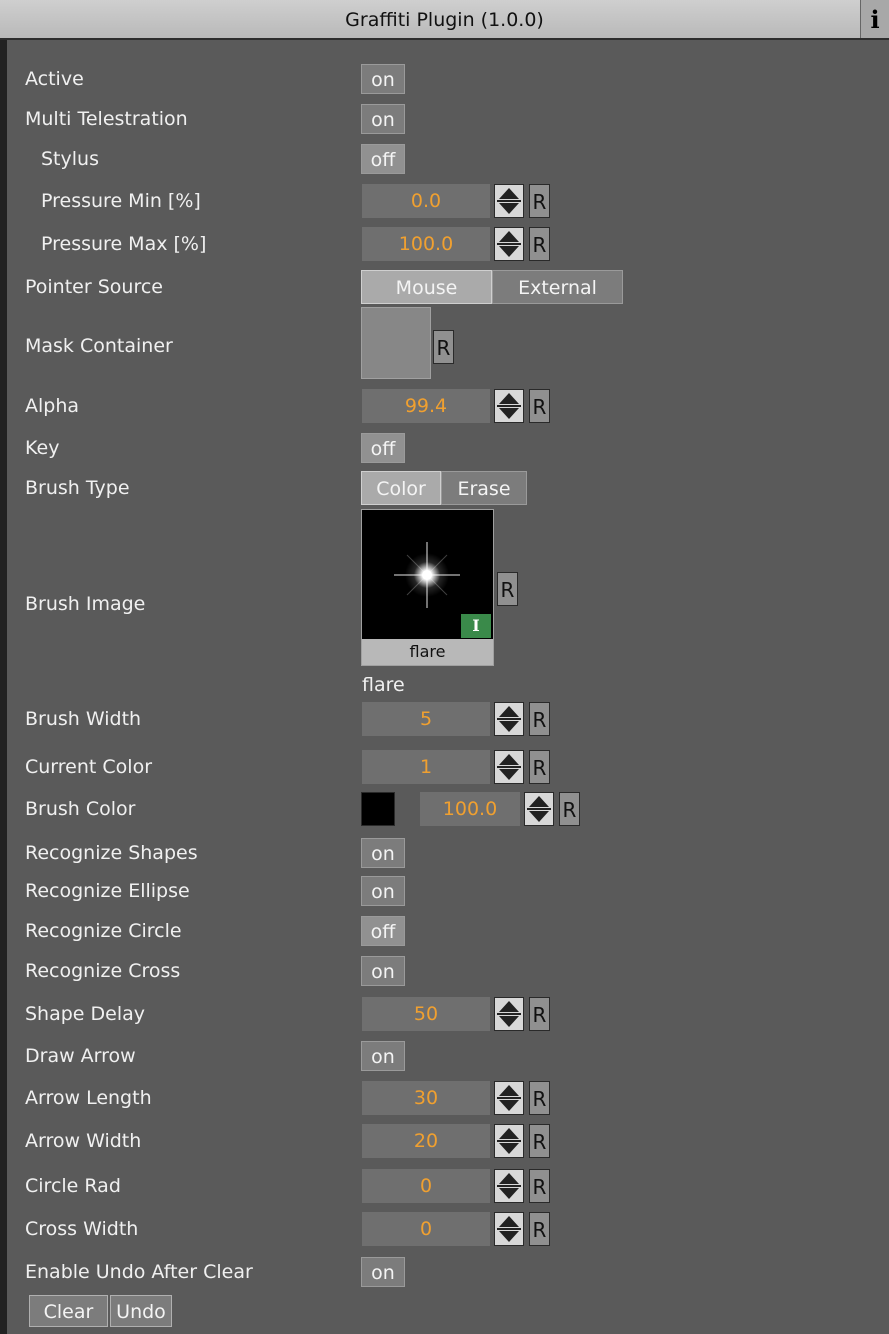 This screenshot has height=1334, width=889. What do you see at coordinates (383, 119) in the screenshot?
I see `multi-telestration-toggle: on` at bounding box center [383, 119].